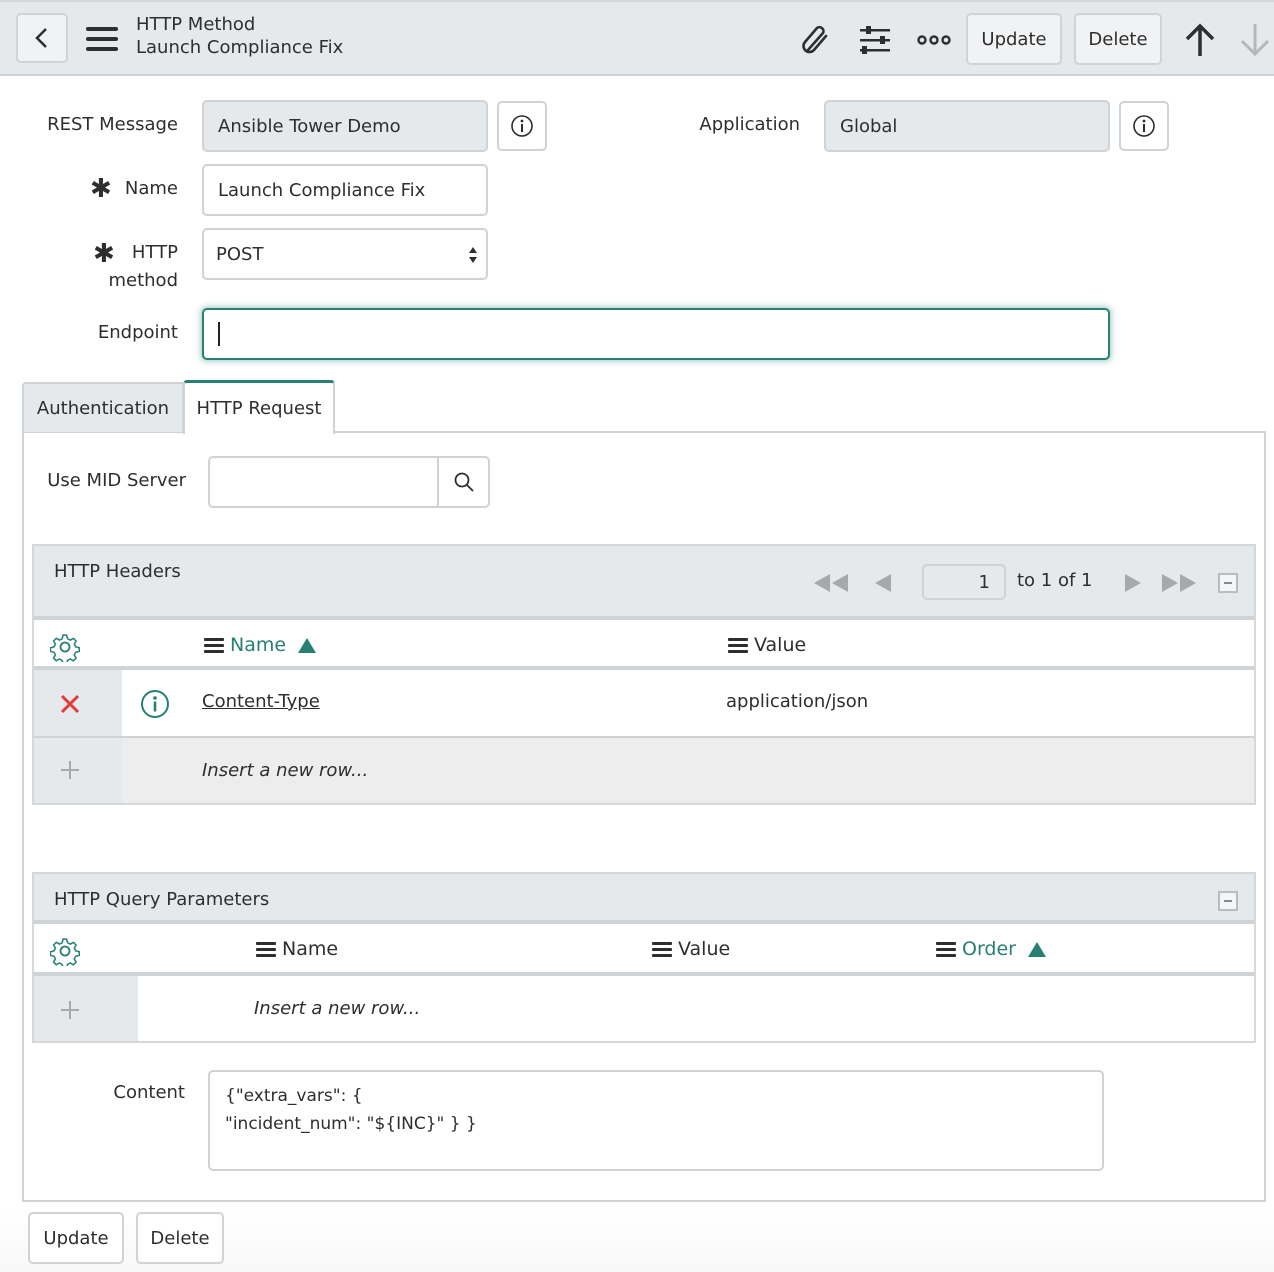  What do you see at coordinates (1200, 40) in the screenshot?
I see `arrow-up-icon` at bounding box center [1200, 40].